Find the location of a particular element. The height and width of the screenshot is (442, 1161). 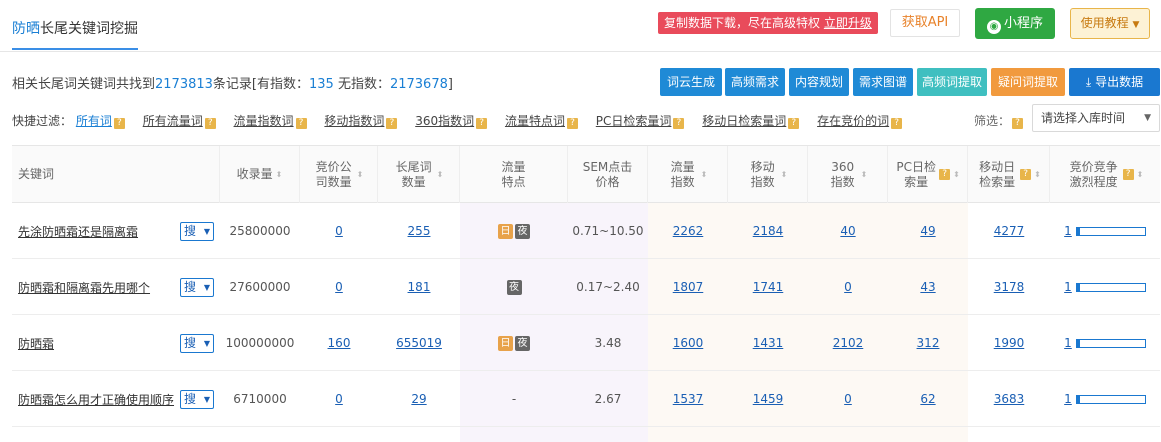

get-api-button: 获取API is located at coordinates (925, 23).